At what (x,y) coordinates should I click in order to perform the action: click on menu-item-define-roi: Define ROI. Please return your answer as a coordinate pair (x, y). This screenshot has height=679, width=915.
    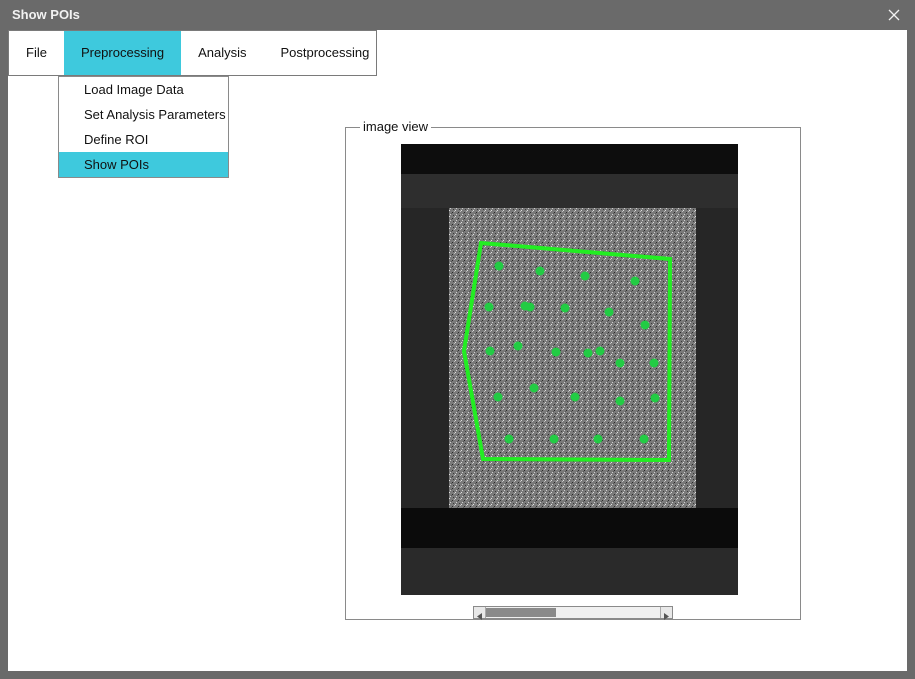
    Looking at the image, I should click on (143, 139).